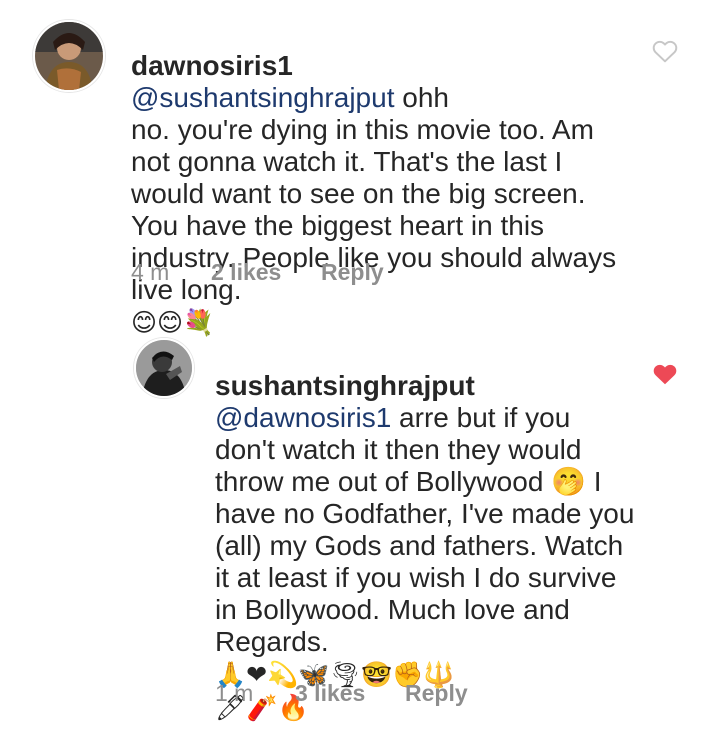 This screenshot has height=730, width=720. I want to click on comment-mention: @sushantsinghrajput, so click(262, 97).